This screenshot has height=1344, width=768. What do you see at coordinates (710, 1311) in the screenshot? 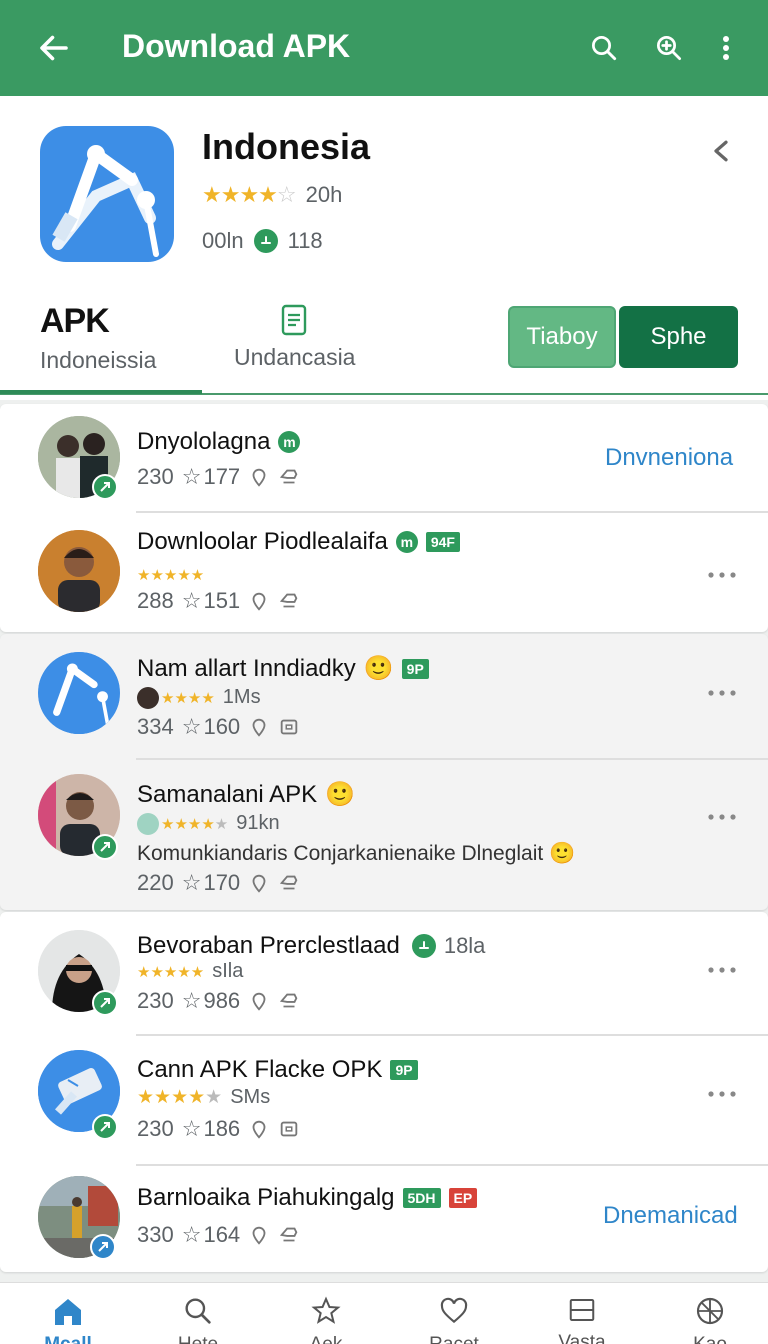
I see `globe-icon` at bounding box center [710, 1311].